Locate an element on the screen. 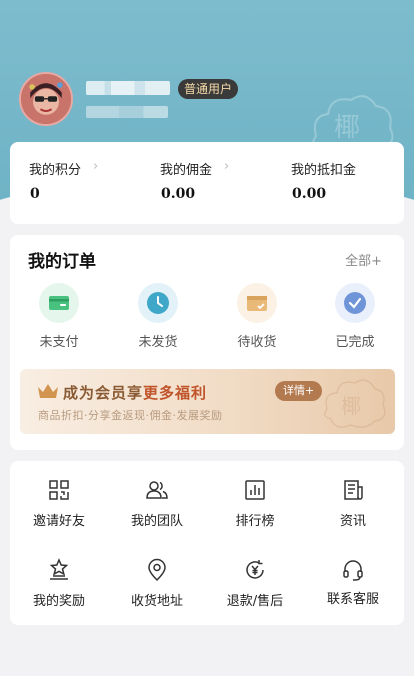 The height and width of the screenshot is (676, 414). tool-customer-service: 联系客服 is located at coordinates (353, 593).